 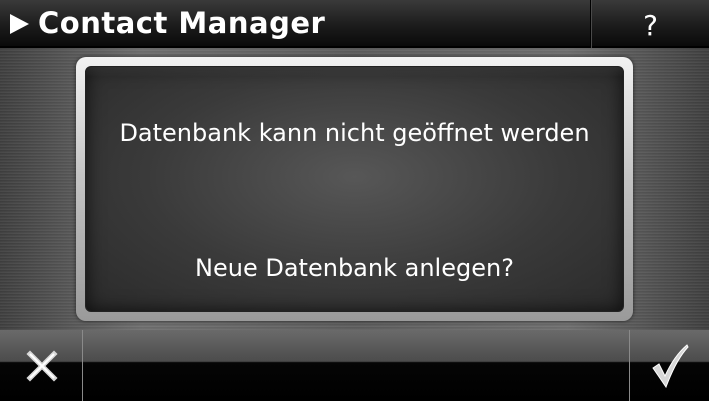 I want to click on confirm-button, so click(x=669, y=365).